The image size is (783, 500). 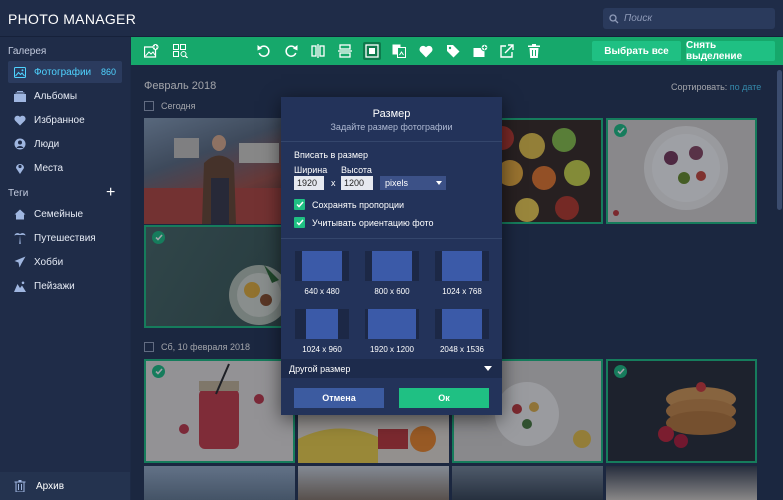 I want to click on sidebar-item-landscapes: Пейзажи, so click(x=65, y=286).